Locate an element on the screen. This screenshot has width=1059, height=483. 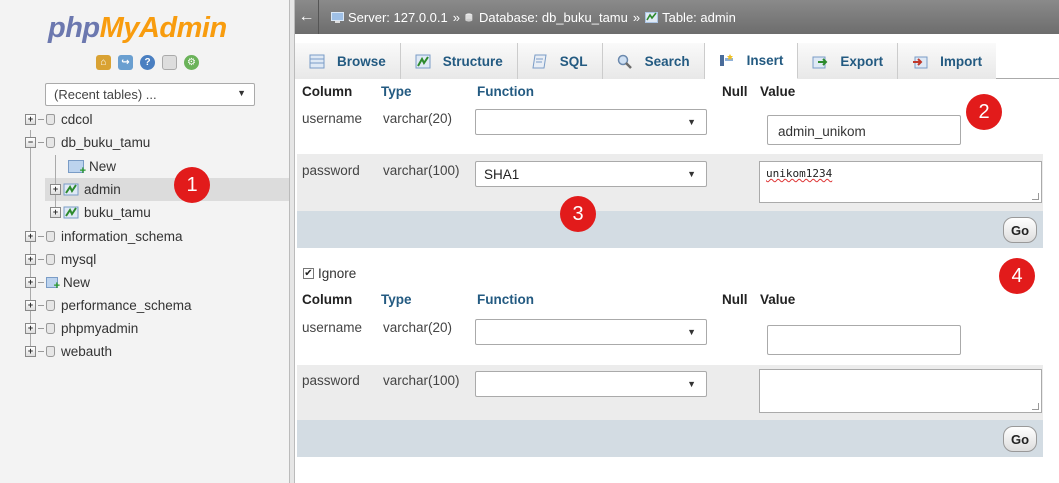
recent-tables-select: (Recent tables) ... ▼ is located at coordinates (150, 94).